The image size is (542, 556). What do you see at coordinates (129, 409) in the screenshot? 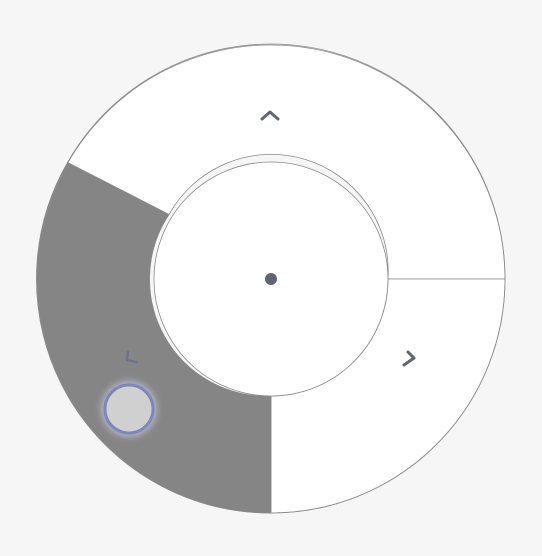
I see `drag-handle` at bounding box center [129, 409].